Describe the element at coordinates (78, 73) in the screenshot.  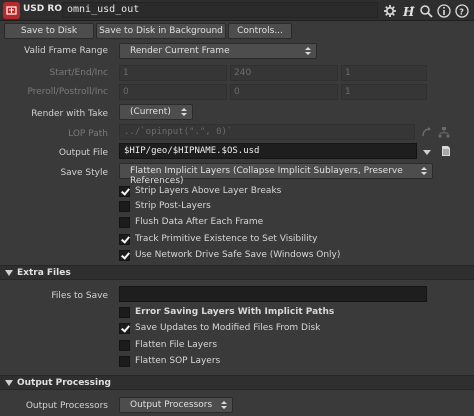
I see `start-end-inc-label: Start/End/Inc` at that location.